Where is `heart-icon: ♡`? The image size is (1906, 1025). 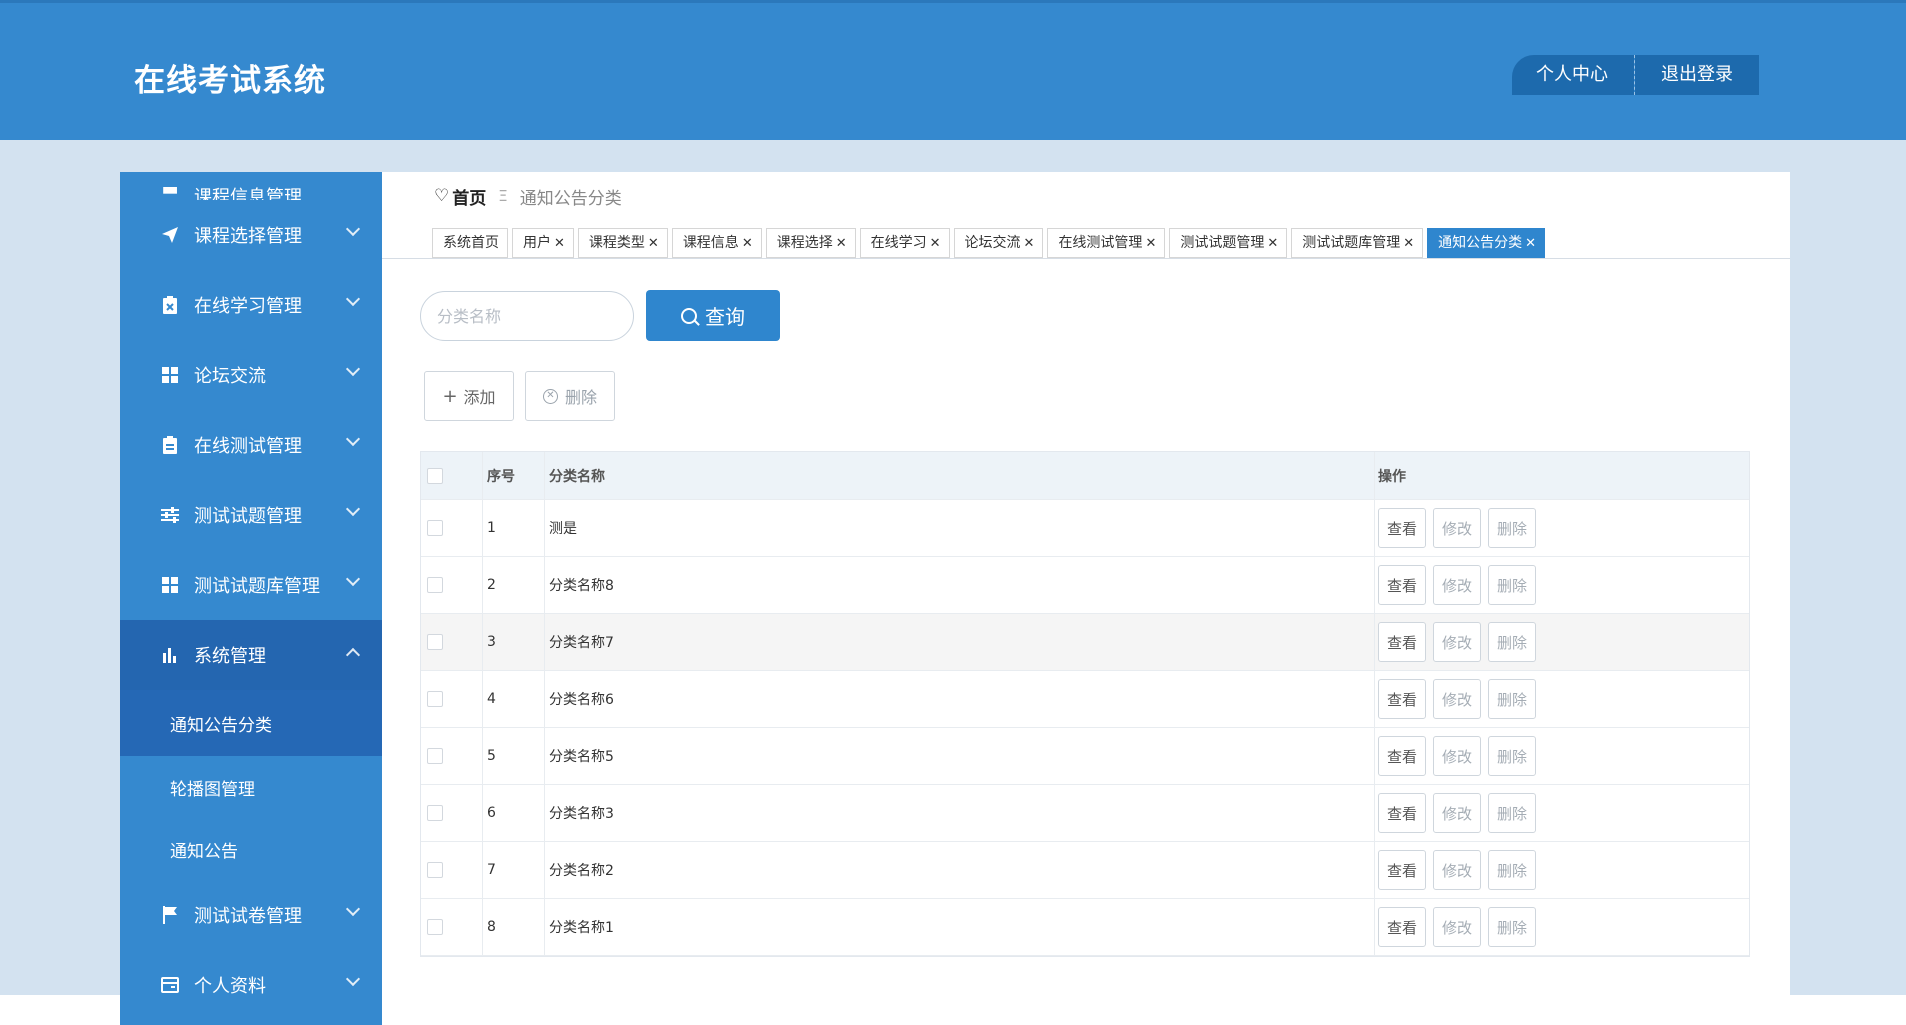 heart-icon: ♡ is located at coordinates (442, 196).